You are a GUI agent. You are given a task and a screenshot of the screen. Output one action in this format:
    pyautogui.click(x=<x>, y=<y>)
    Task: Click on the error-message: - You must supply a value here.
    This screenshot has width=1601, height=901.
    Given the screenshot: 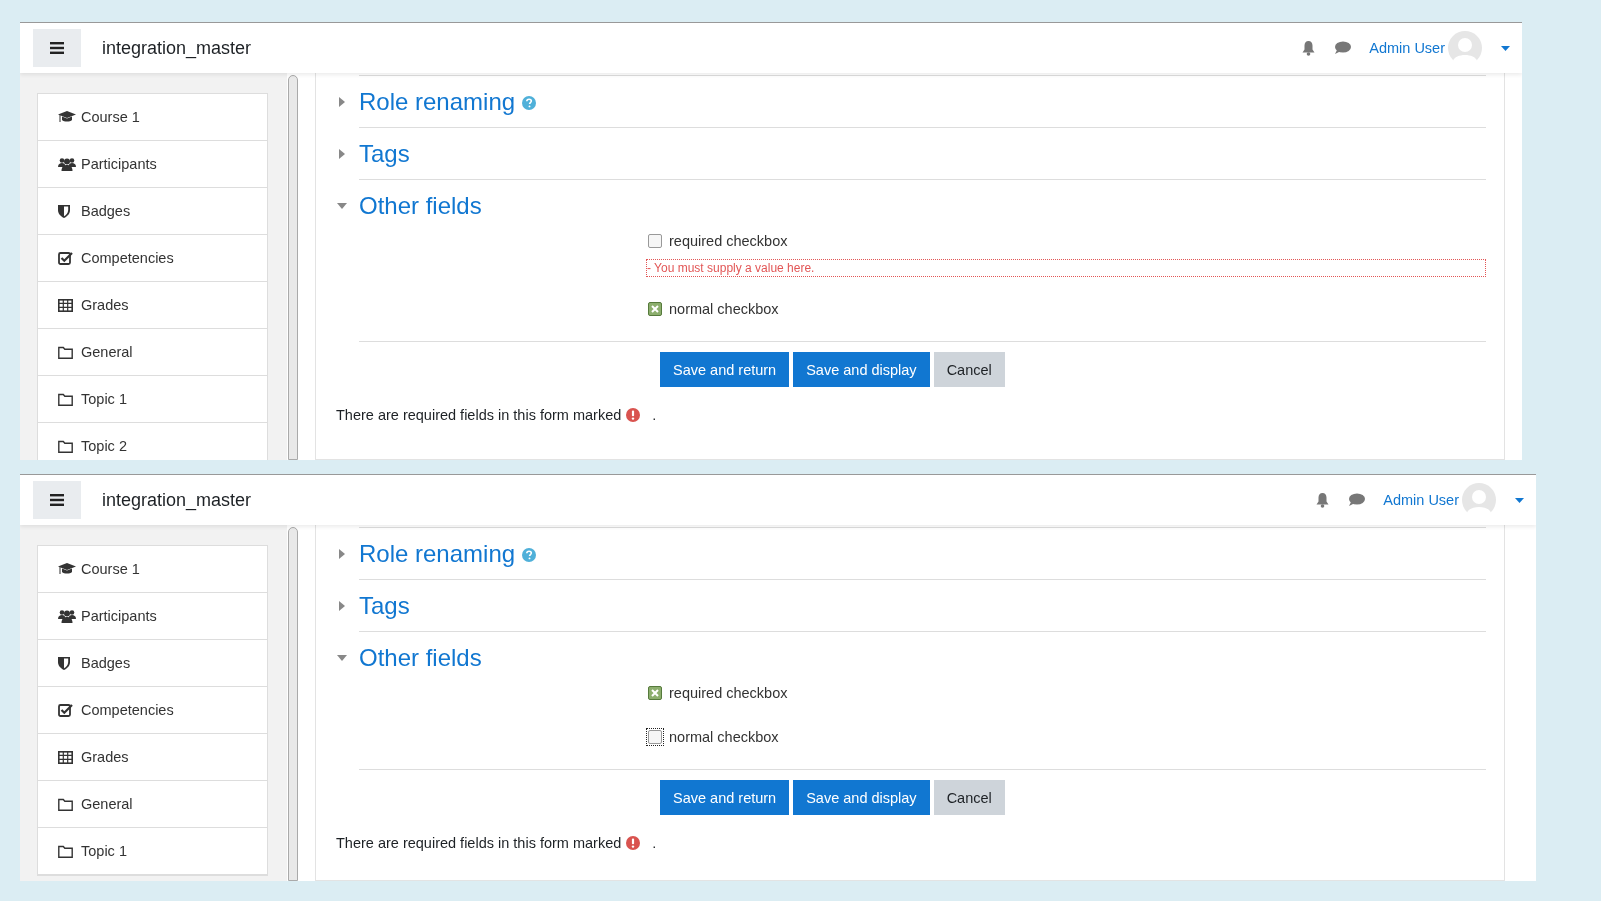 What is the action you would take?
    pyautogui.click(x=1066, y=268)
    